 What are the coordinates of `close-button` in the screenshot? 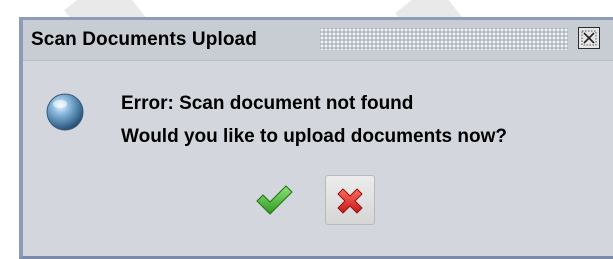 It's located at (589, 38).